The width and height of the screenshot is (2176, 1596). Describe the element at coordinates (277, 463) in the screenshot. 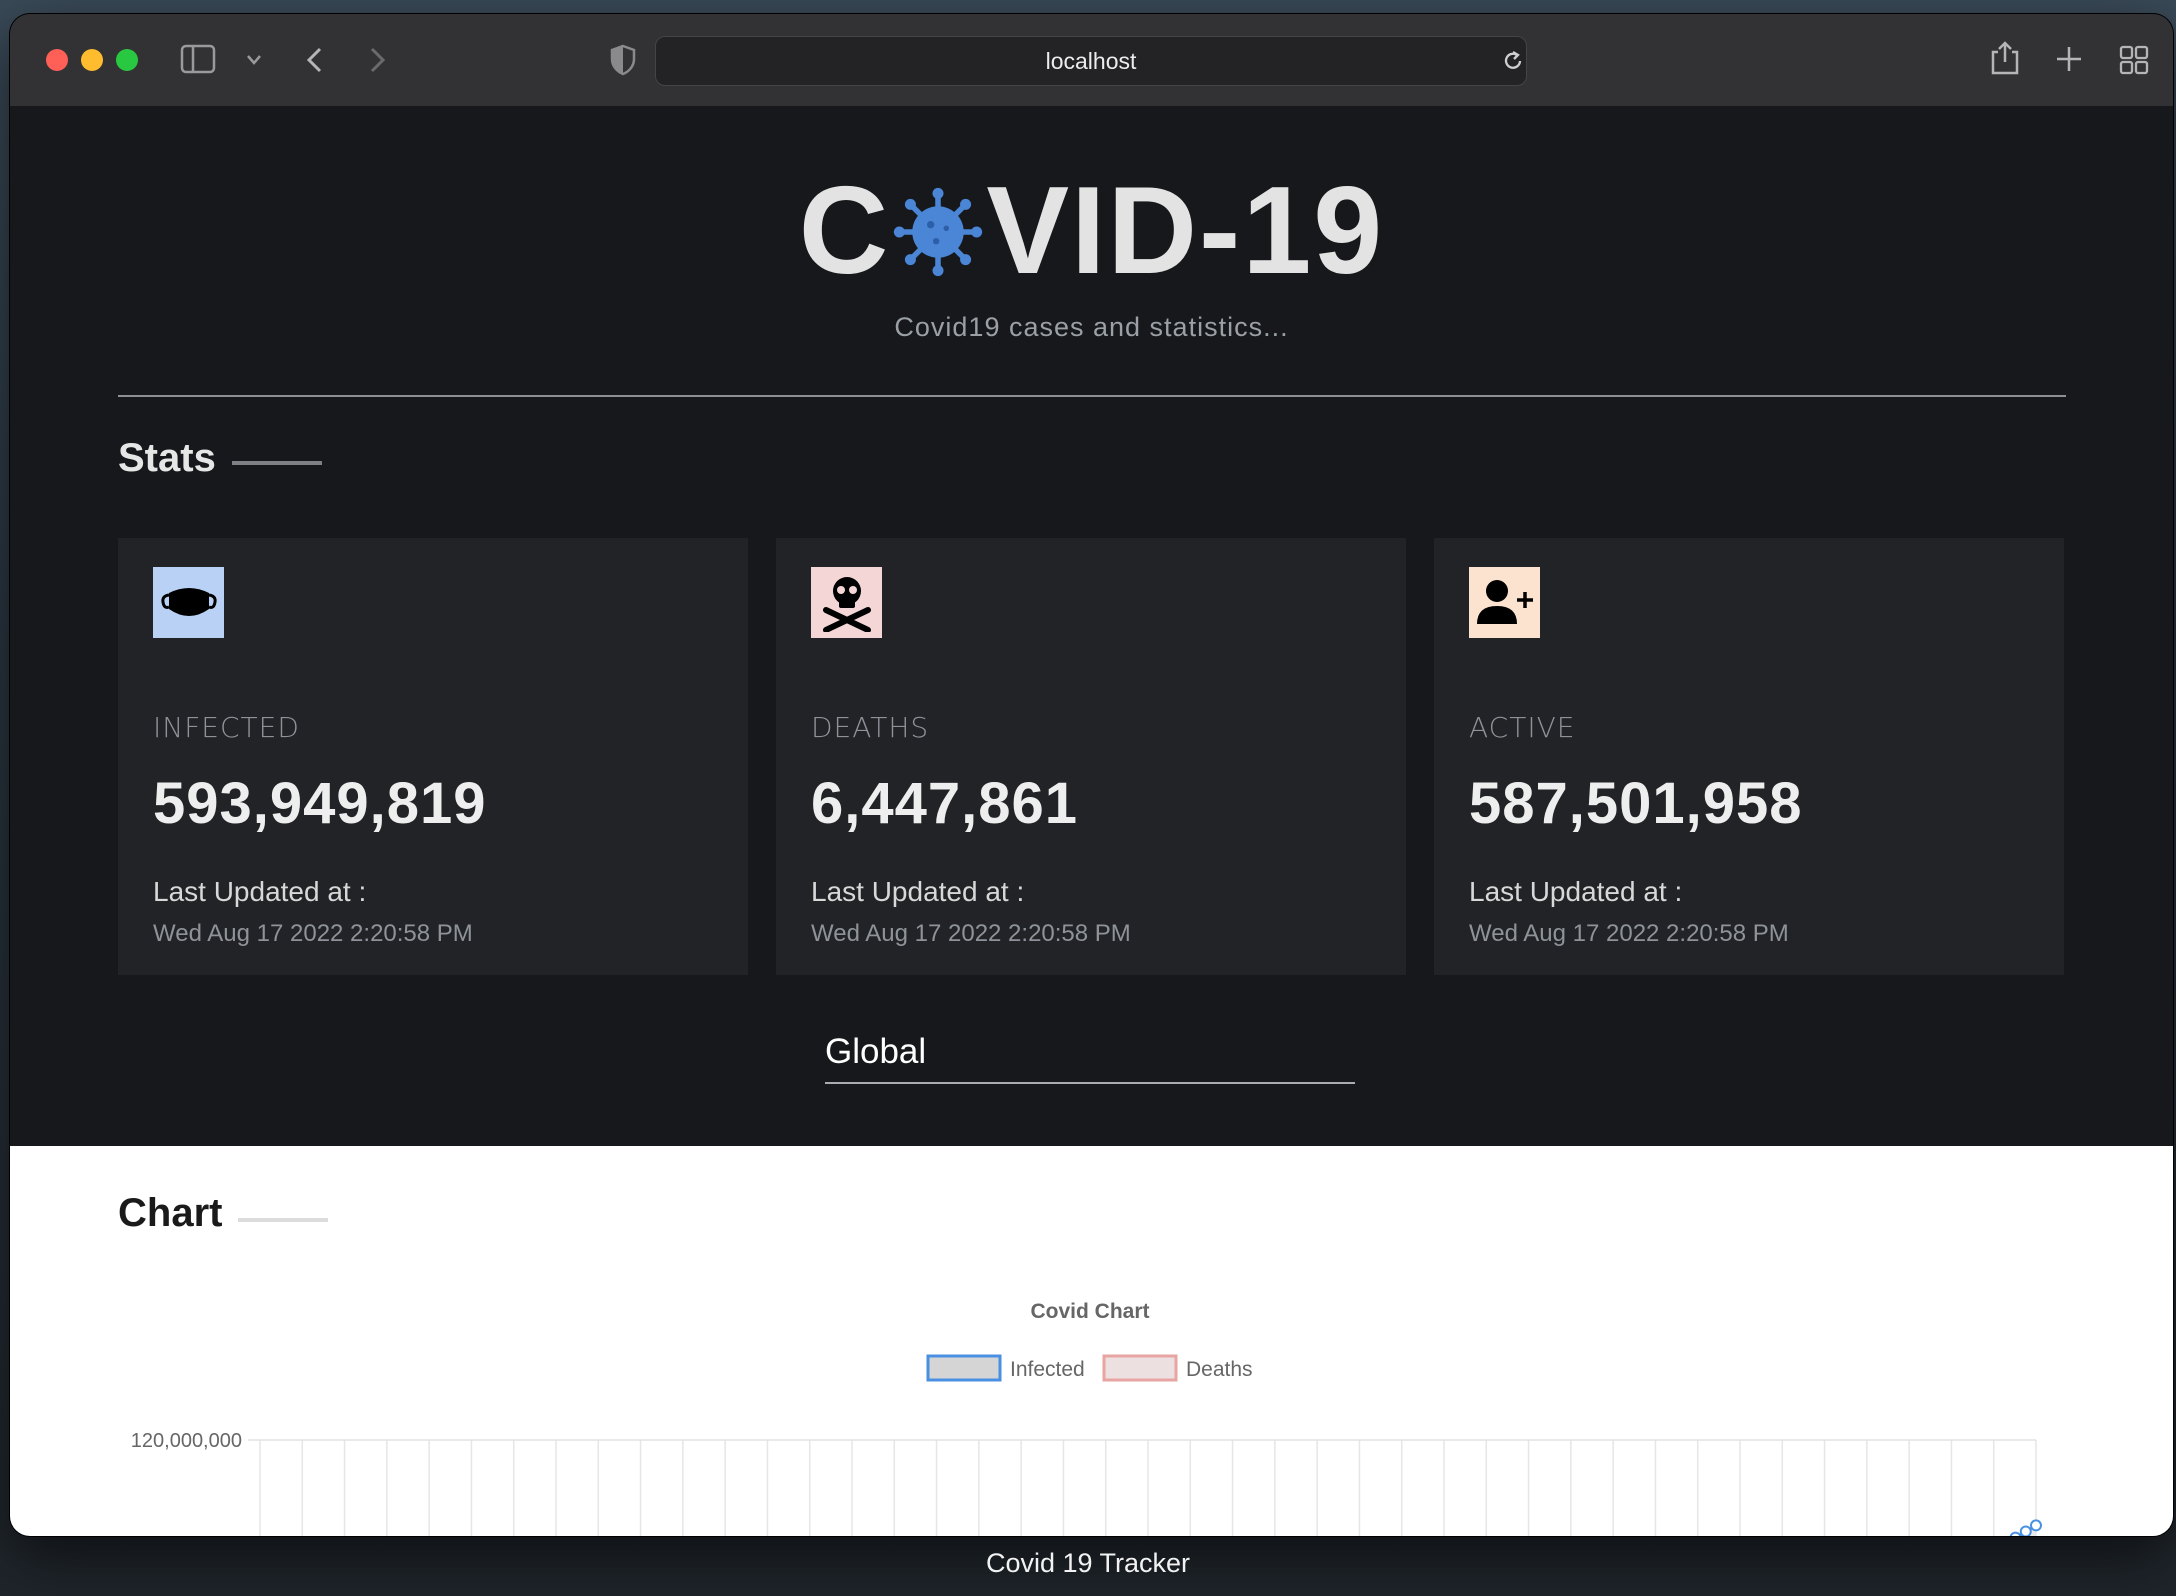

I see `stats-title-dash` at that location.